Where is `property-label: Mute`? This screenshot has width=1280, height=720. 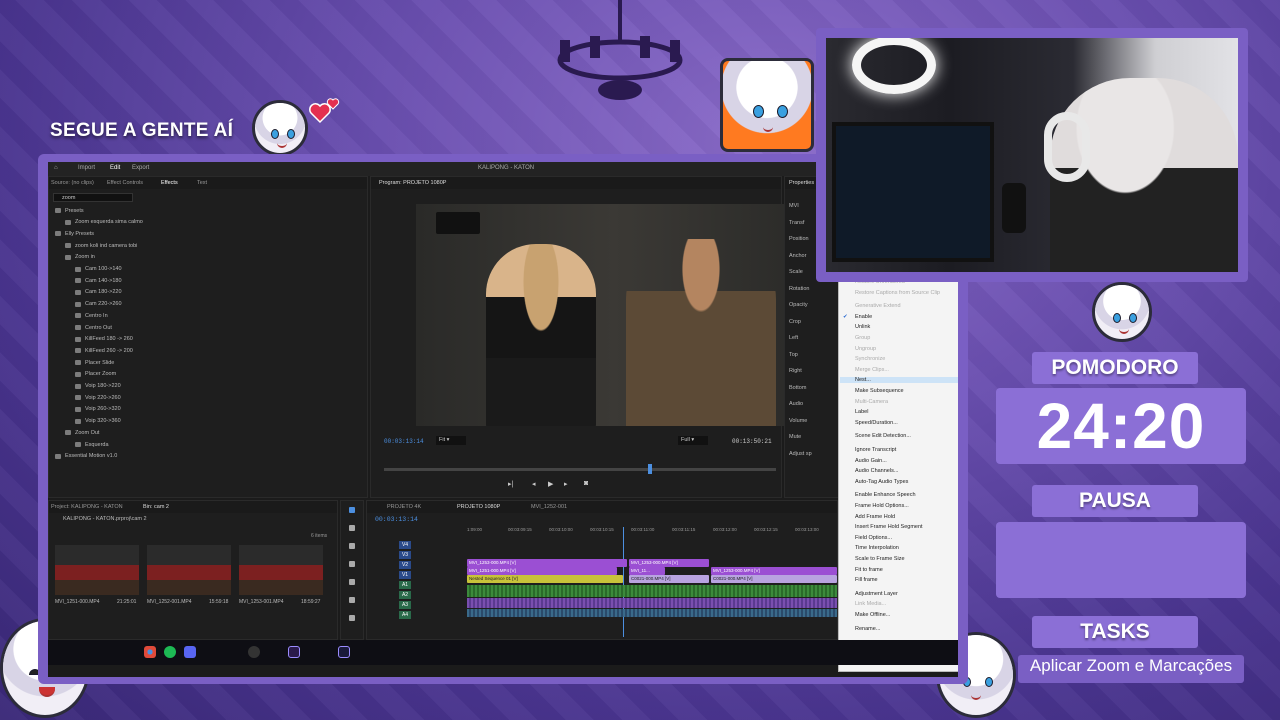 property-label: Mute is located at coordinates (795, 437).